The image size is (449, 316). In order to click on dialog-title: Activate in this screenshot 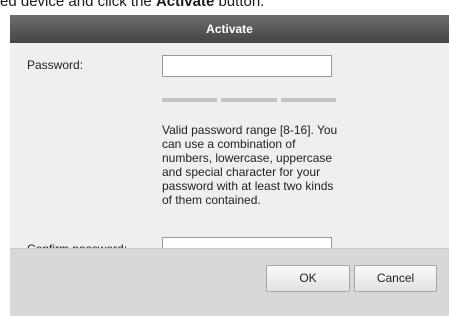, I will do `click(229, 29)`.